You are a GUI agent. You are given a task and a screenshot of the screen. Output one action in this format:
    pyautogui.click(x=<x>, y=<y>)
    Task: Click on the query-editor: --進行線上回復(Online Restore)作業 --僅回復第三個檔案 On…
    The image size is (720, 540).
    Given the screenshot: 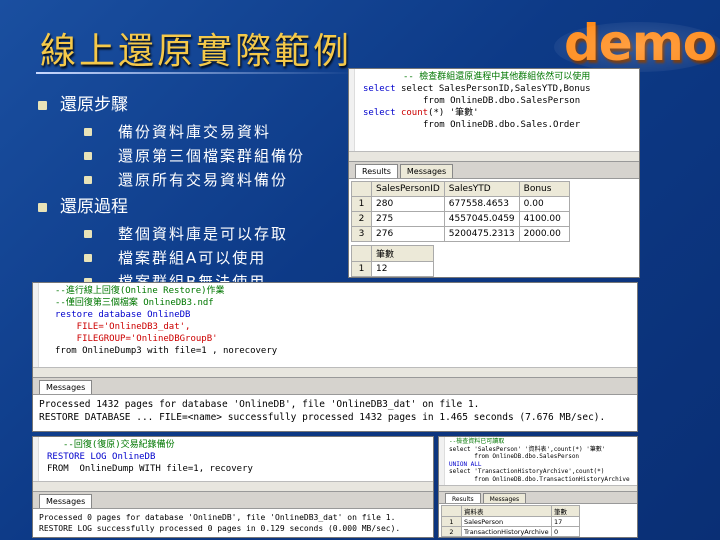 What is the action you would take?
    pyautogui.click(x=335, y=325)
    